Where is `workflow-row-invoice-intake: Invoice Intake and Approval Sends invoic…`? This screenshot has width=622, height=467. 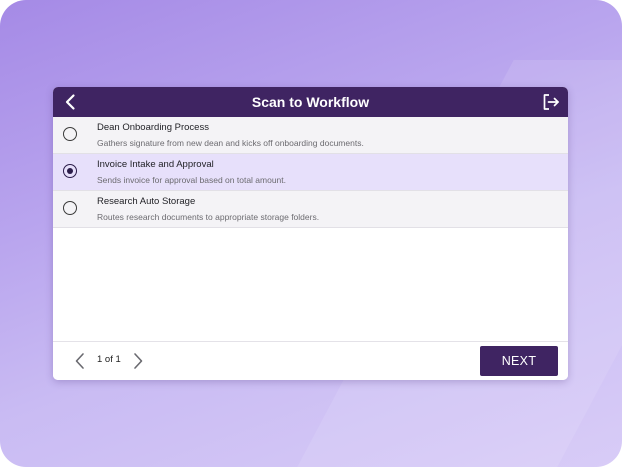 workflow-row-invoice-intake: Invoice Intake and Approval Sends invoic… is located at coordinates (310, 172).